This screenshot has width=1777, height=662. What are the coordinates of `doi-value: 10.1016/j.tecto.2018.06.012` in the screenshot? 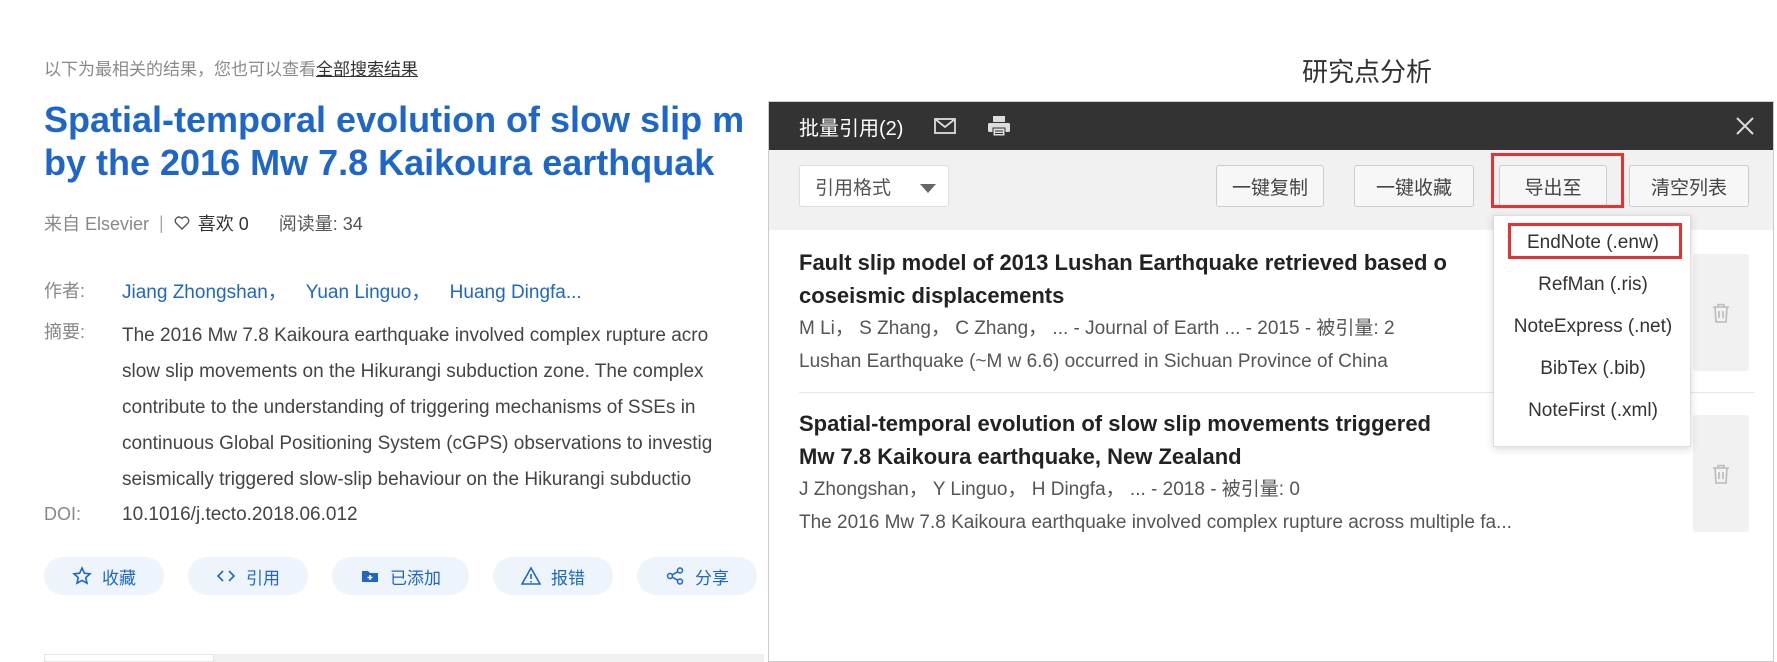 It's located at (240, 514).